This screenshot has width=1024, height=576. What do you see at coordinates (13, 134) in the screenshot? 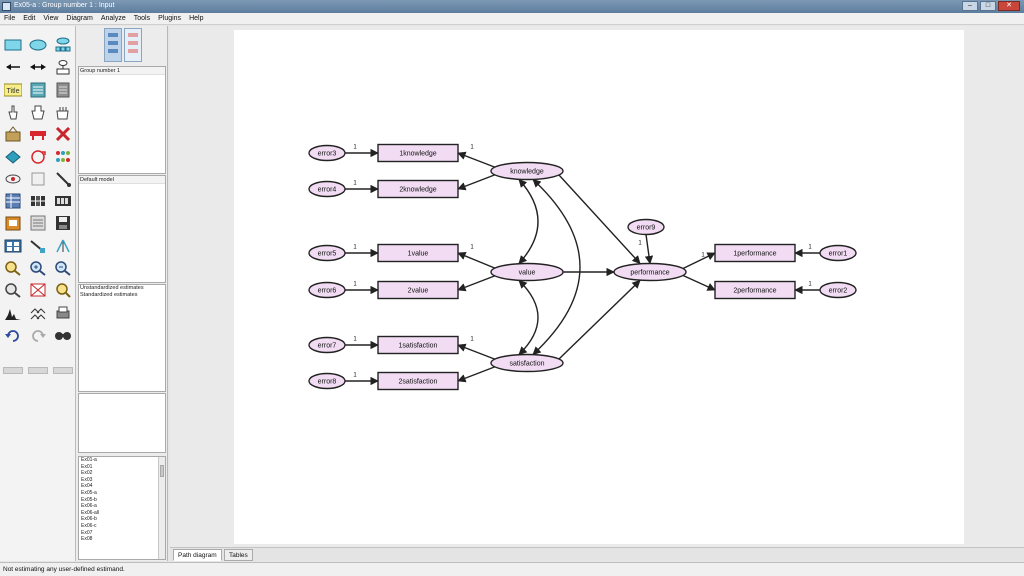
I see `tool-copy-button` at bounding box center [13, 134].